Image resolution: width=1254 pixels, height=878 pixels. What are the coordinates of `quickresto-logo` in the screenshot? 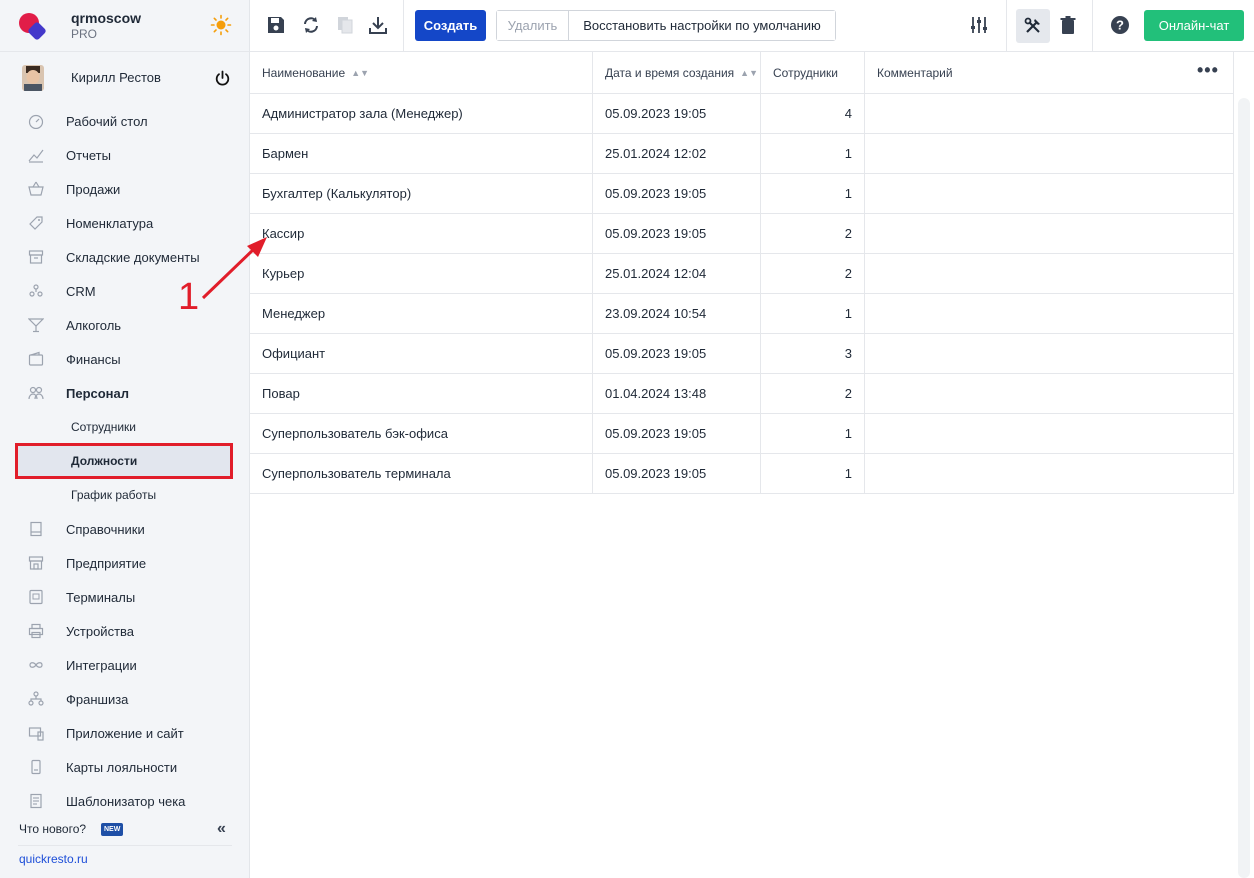 It's located at (32, 26).